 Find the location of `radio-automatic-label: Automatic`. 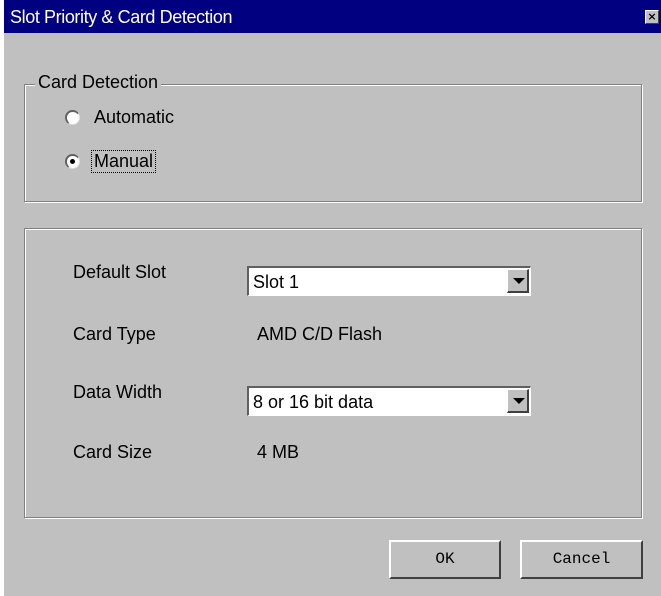

radio-automatic-label: Automatic is located at coordinates (134, 117).